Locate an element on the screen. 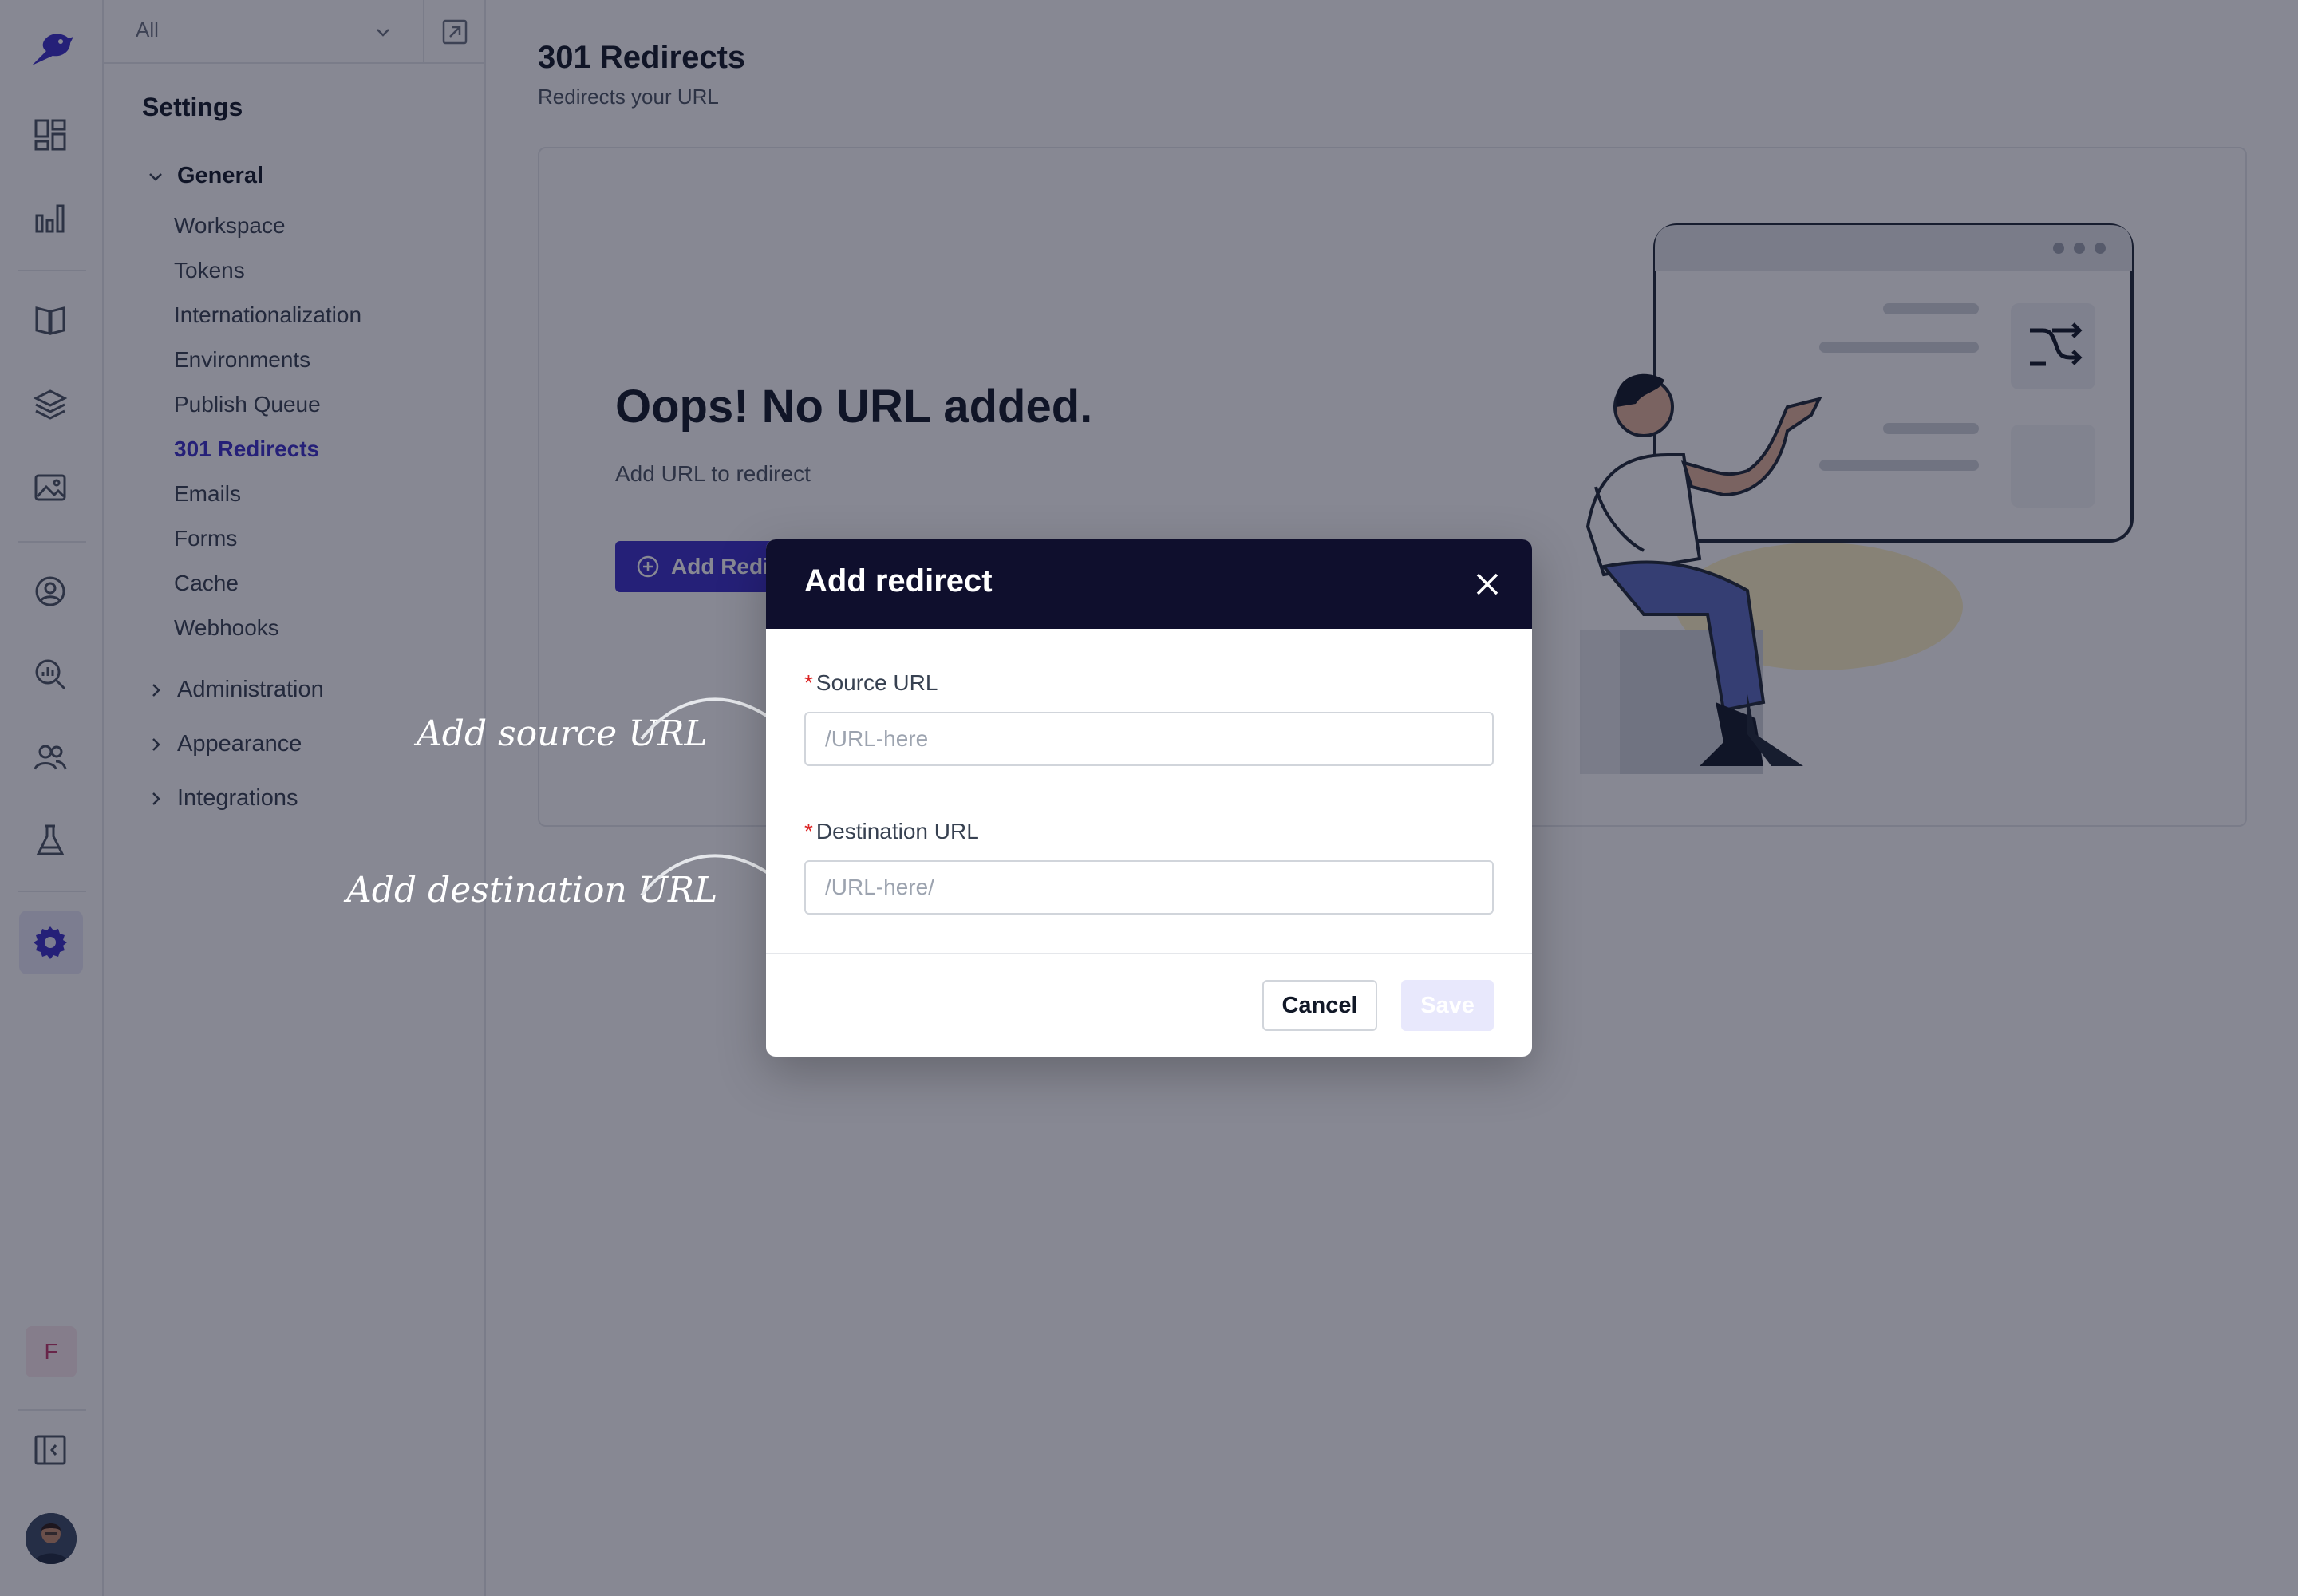 The width and height of the screenshot is (2298, 1596). source-url-label-text: Source URL is located at coordinates (877, 682).